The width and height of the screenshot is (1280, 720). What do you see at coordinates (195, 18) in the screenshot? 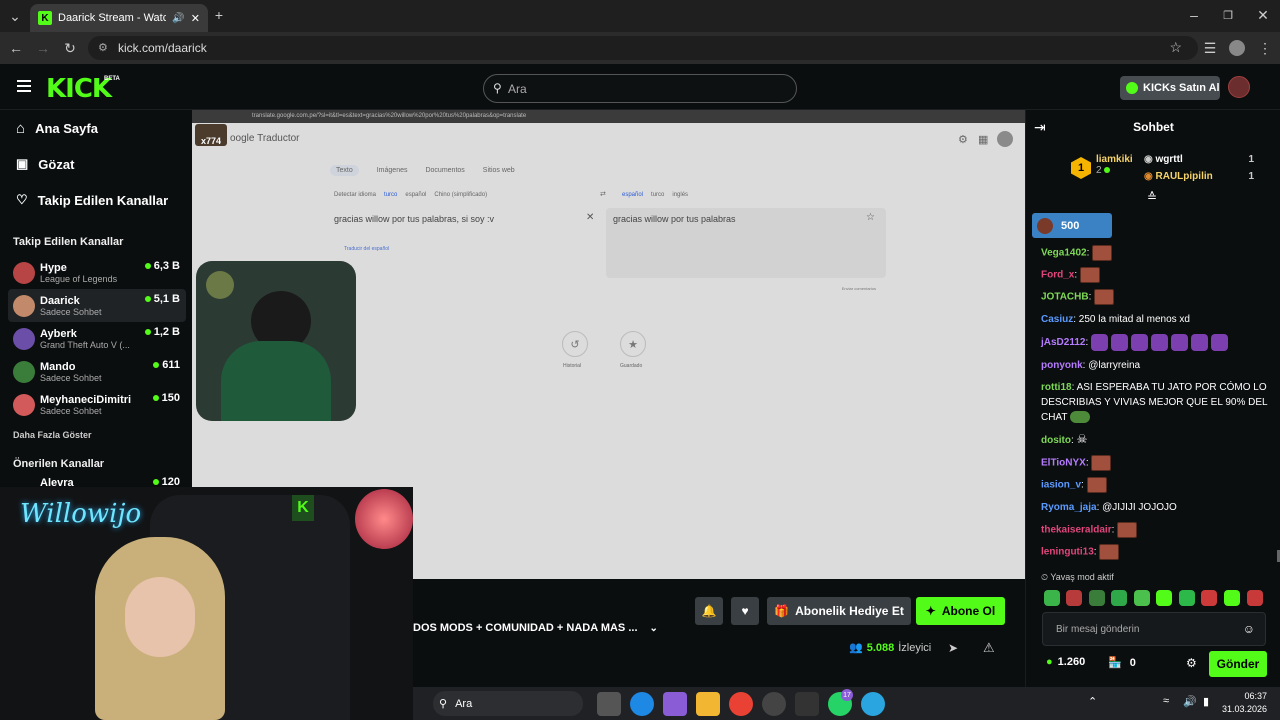
I see `tab-close-icon: ✕` at bounding box center [195, 18].